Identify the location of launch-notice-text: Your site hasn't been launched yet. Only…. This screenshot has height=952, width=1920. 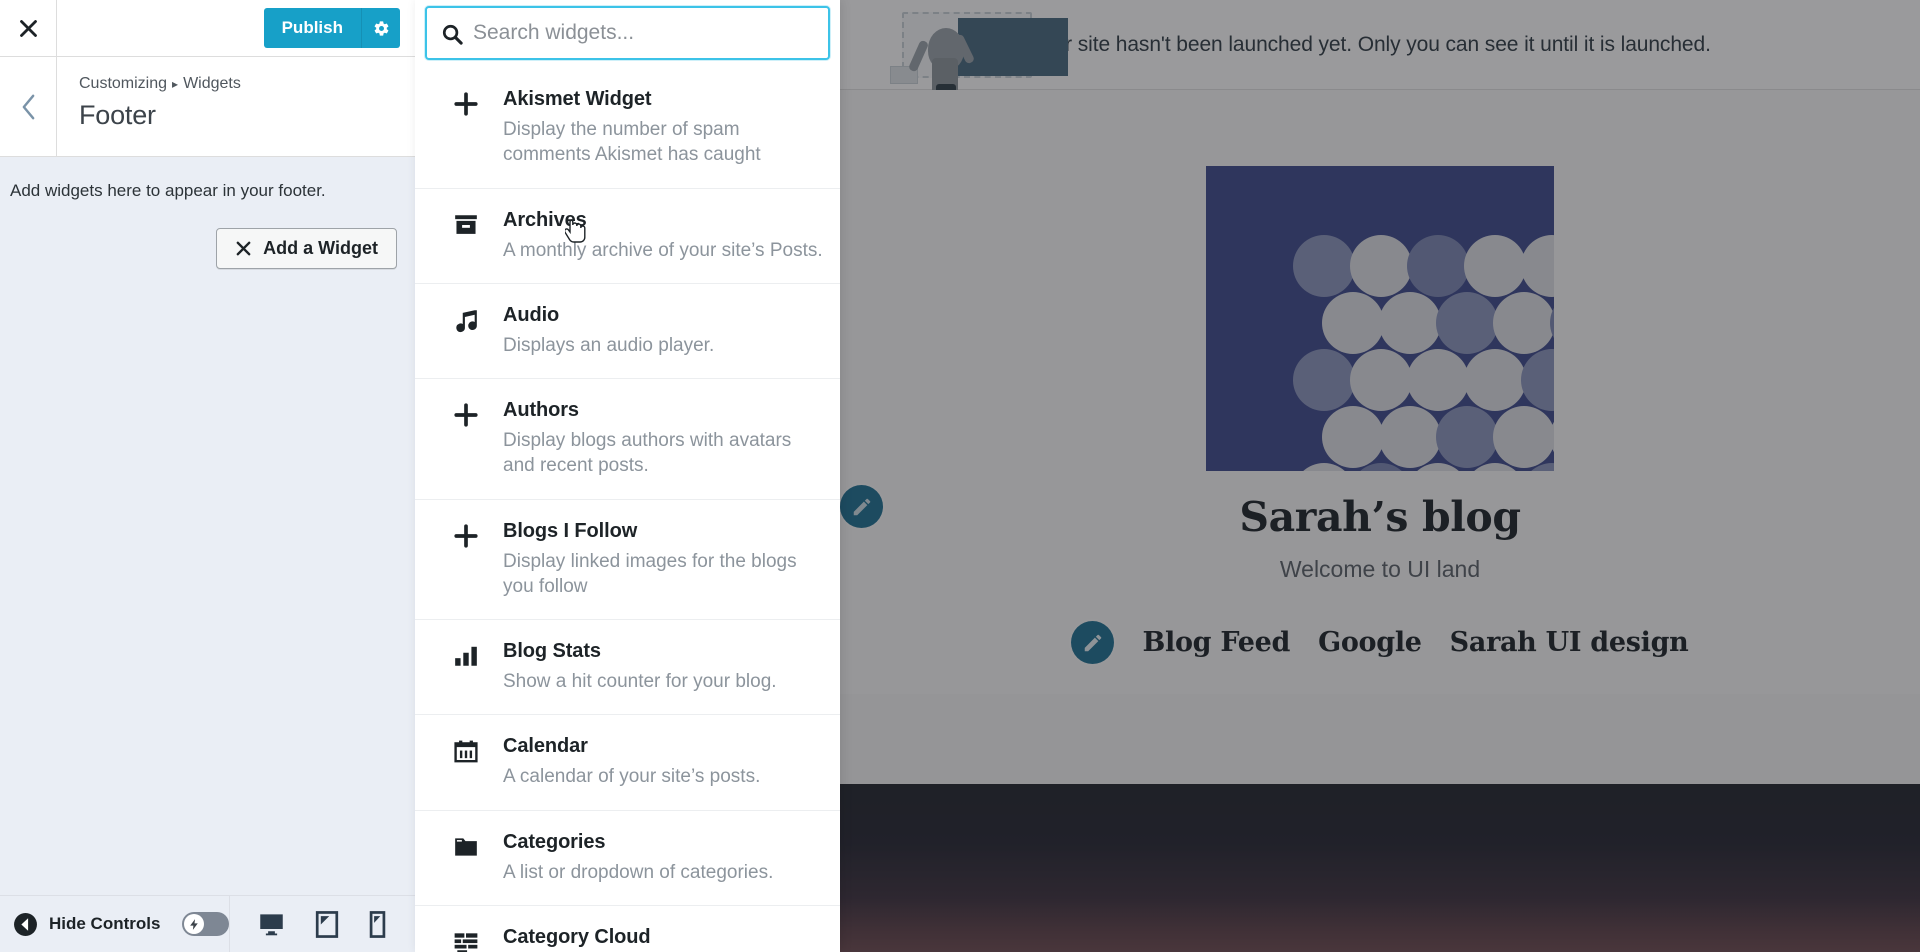
(1370, 44).